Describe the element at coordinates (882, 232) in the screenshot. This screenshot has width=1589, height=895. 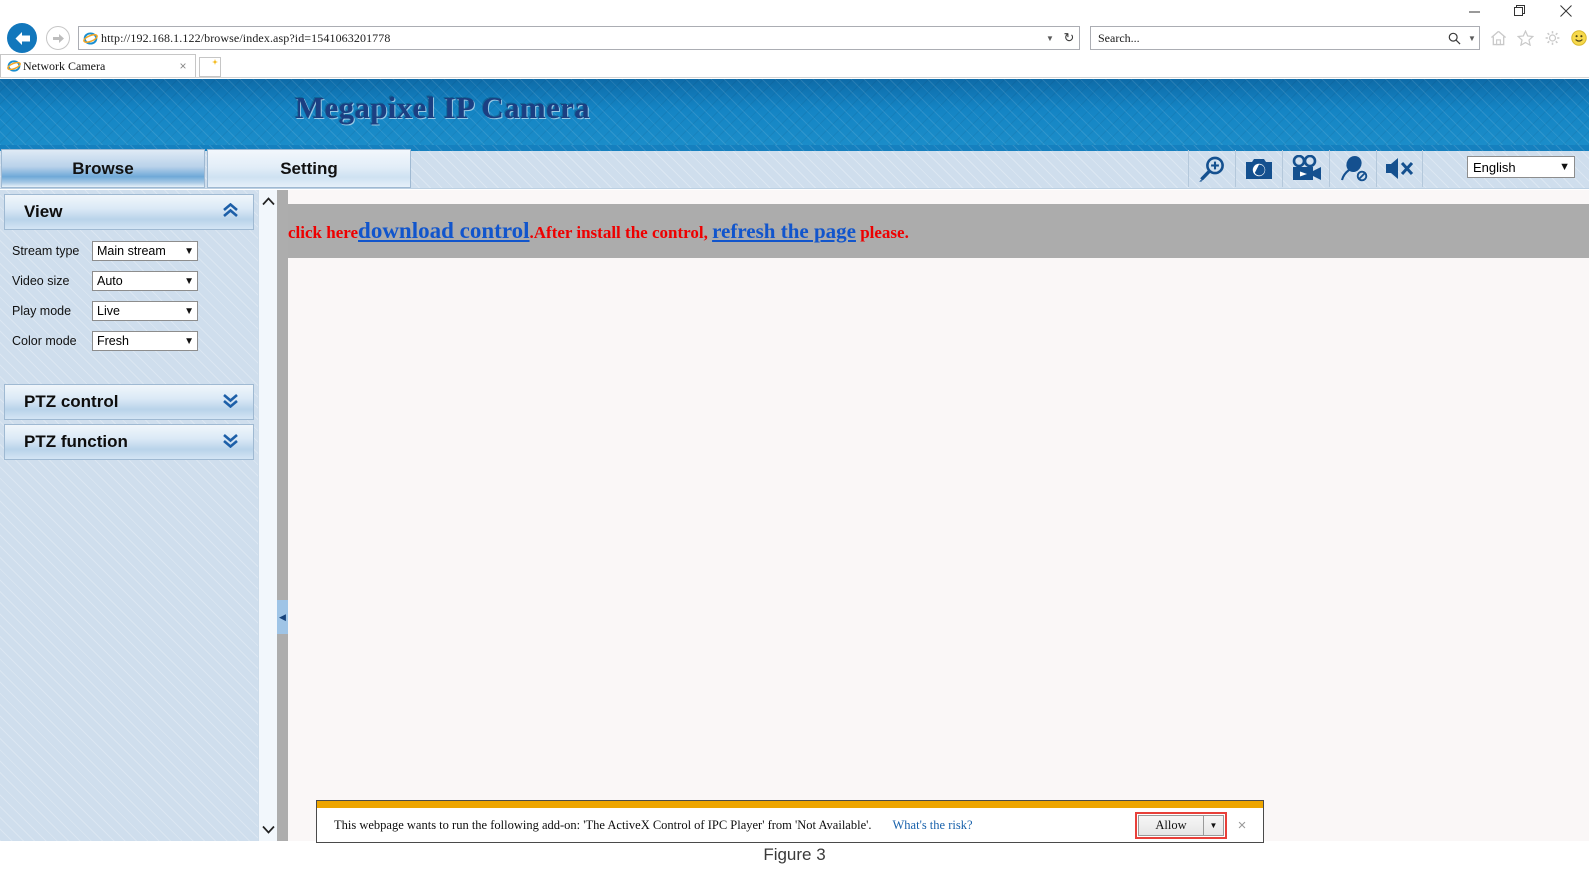
I see `notice-part3: please.` at that location.